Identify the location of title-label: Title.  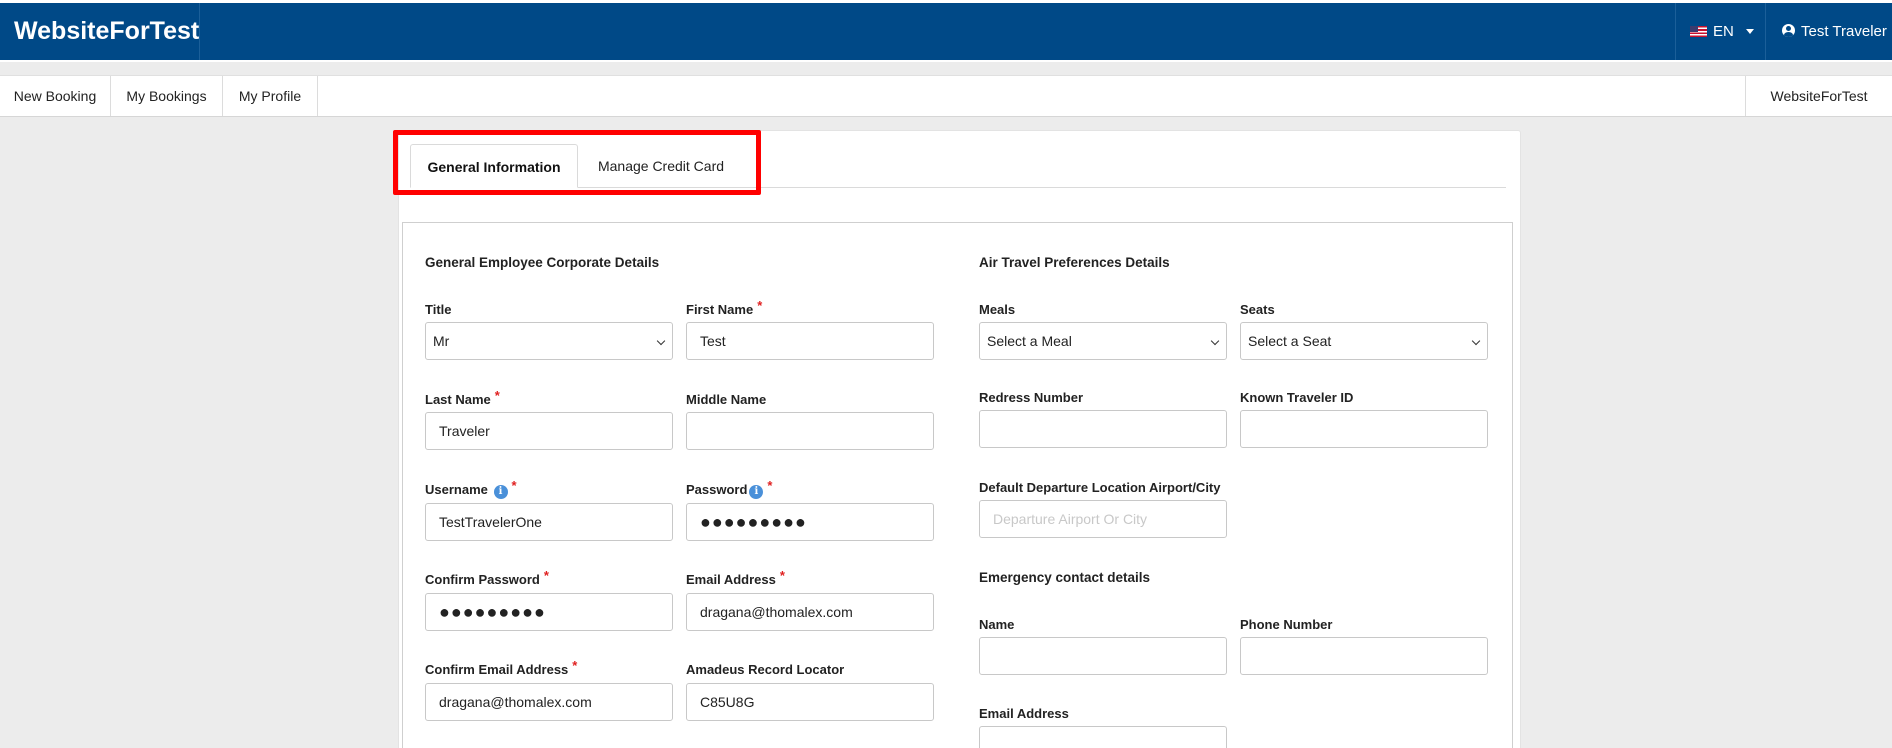
(438, 309).